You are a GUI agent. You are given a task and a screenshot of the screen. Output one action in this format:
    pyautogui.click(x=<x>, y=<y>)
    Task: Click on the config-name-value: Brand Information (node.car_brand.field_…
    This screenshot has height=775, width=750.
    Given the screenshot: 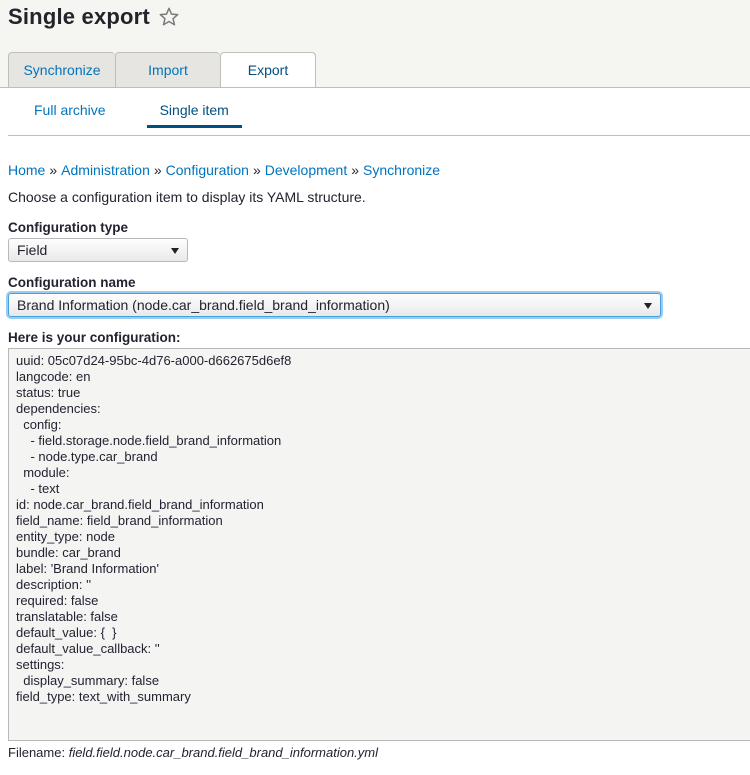 What is the action you would take?
    pyautogui.click(x=203, y=305)
    